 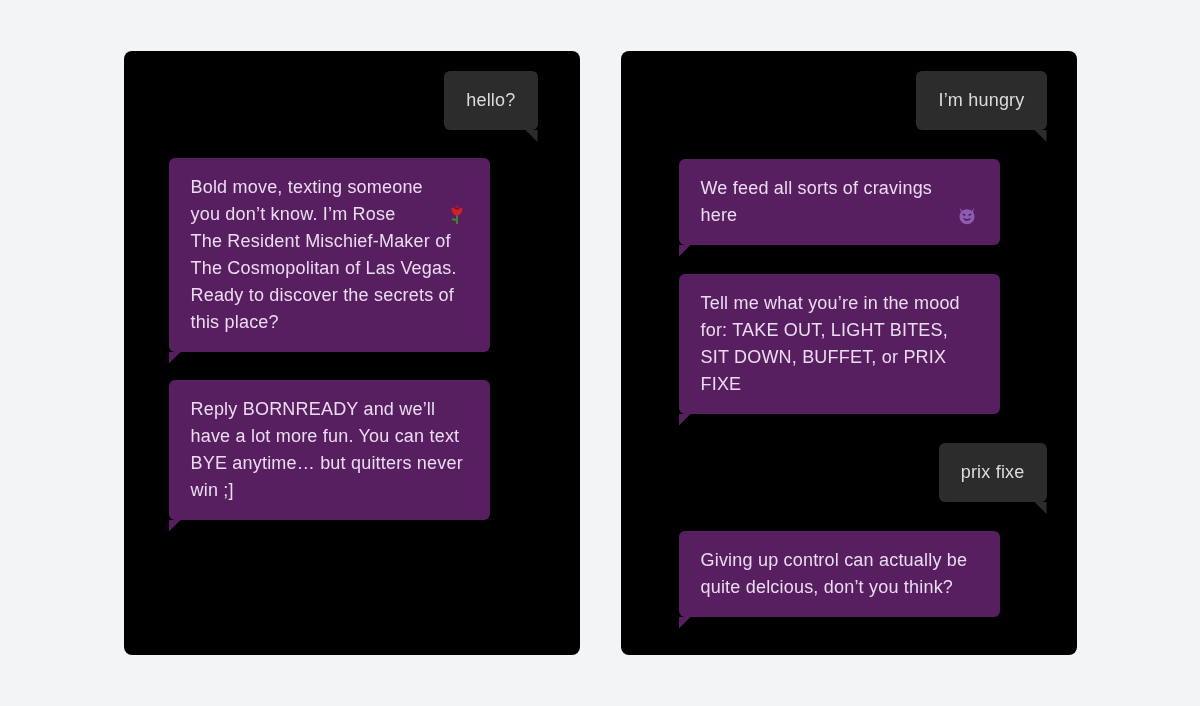 I want to click on message-text: I’m hungry, so click(x=981, y=100).